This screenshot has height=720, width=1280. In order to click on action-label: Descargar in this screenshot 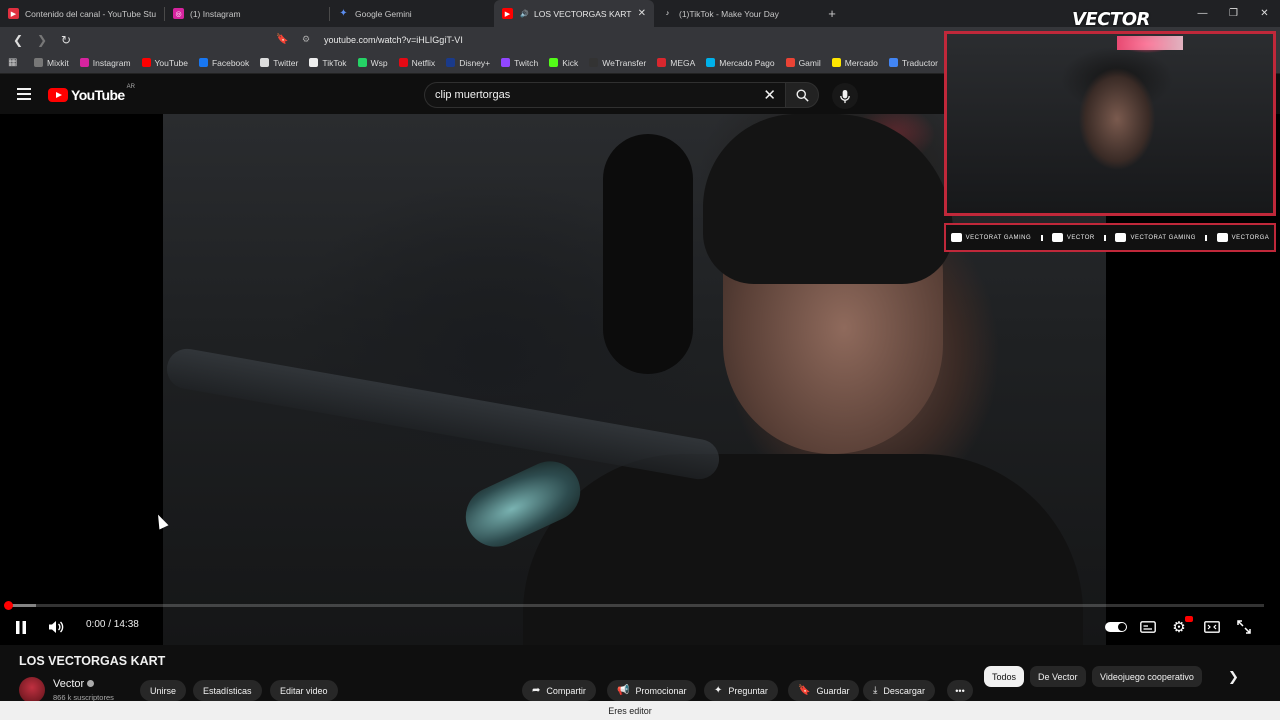, I will do `click(904, 690)`.